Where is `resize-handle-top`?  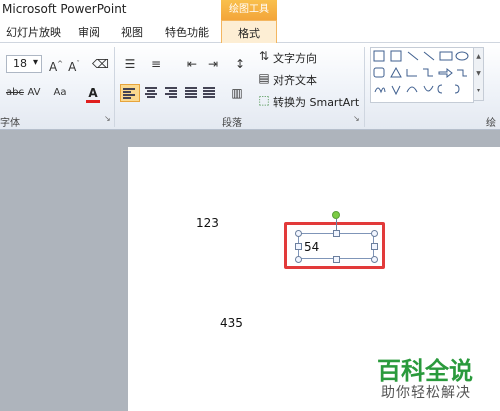 resize-handle-top is located at coordinates (336, 233).